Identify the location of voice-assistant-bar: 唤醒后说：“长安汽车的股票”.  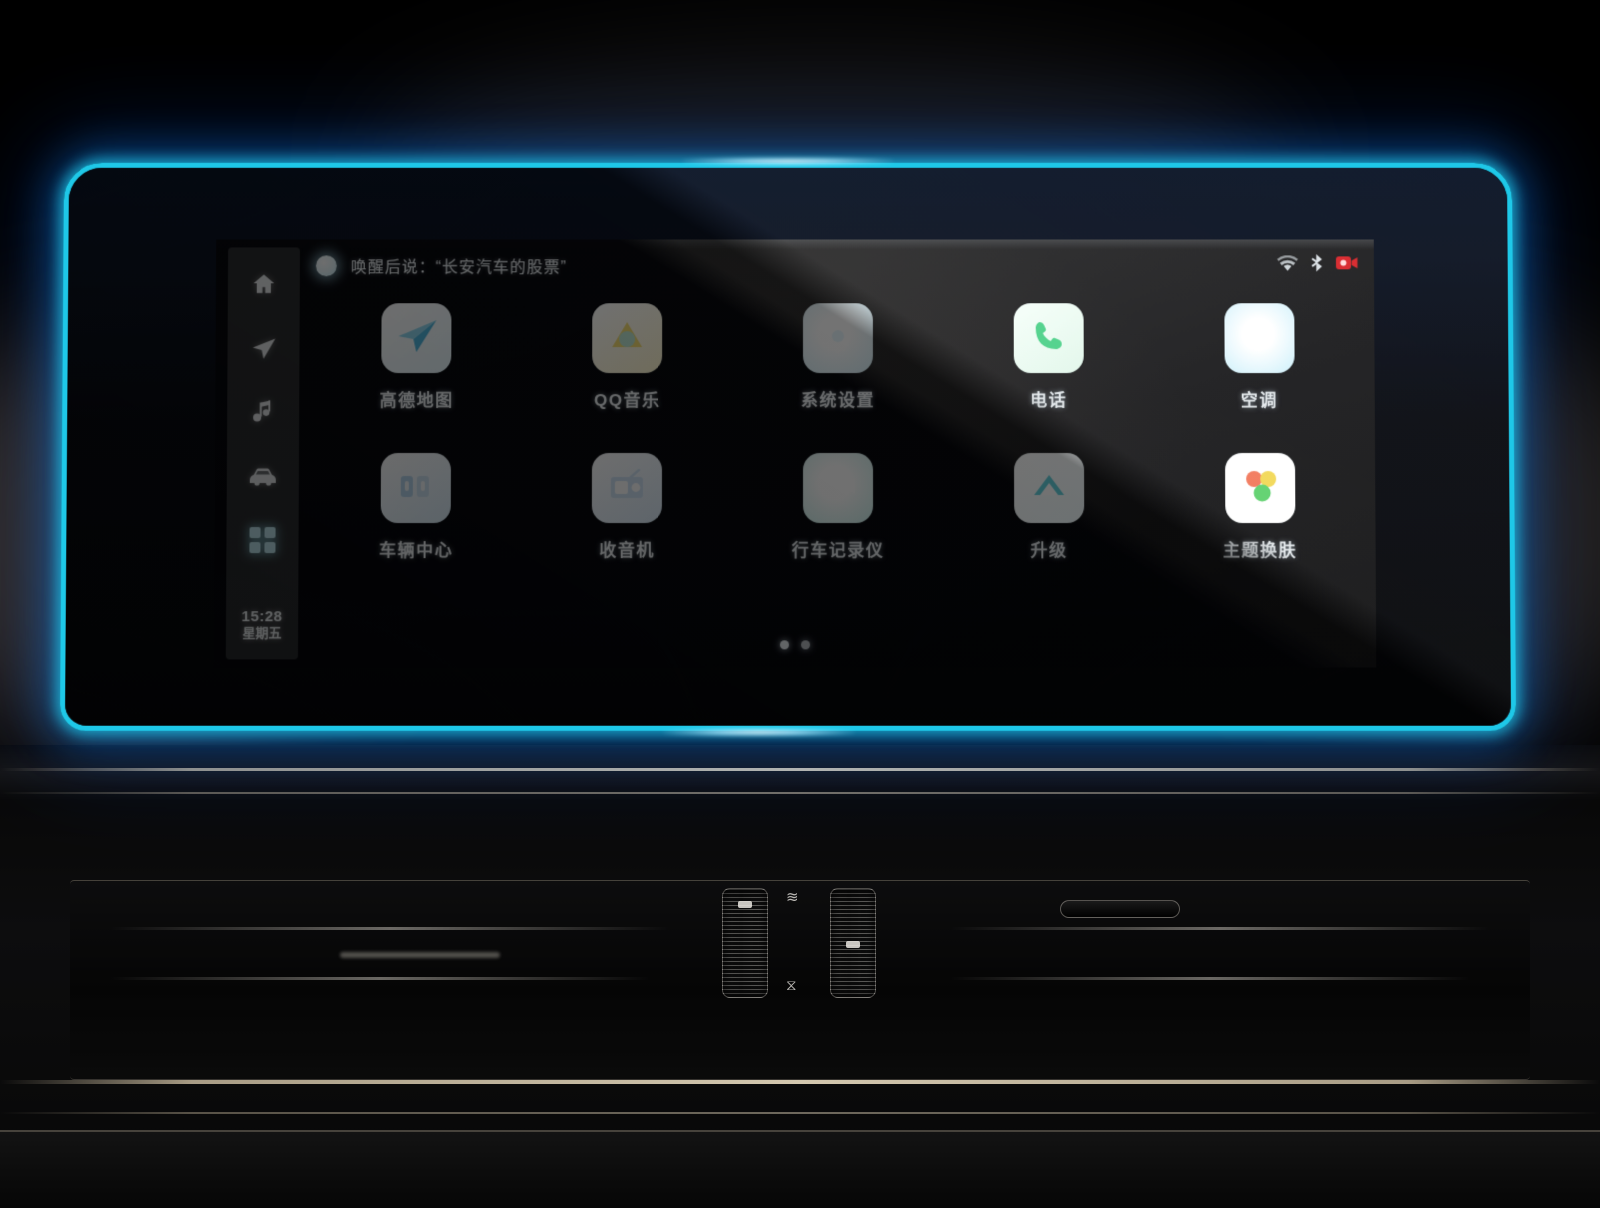
(441, 265).